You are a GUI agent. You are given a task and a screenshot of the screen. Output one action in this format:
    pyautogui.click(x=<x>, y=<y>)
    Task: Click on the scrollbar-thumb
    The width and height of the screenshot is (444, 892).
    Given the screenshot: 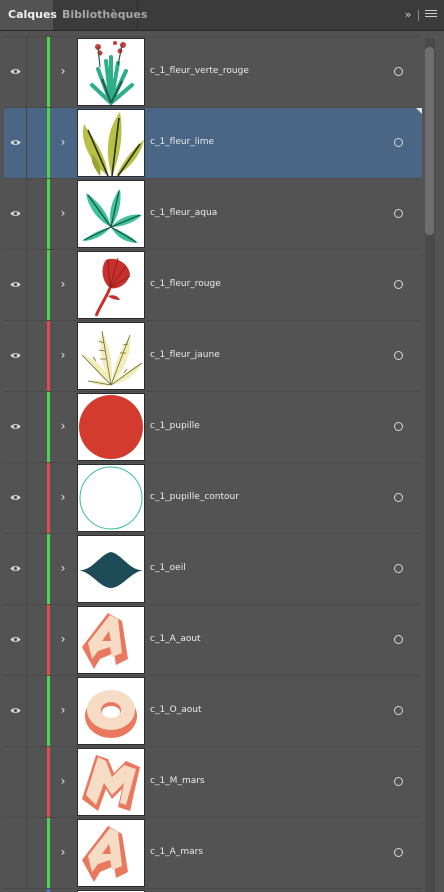 What is the action you would take?
    pyautogui.click(x=429, y=141)
    